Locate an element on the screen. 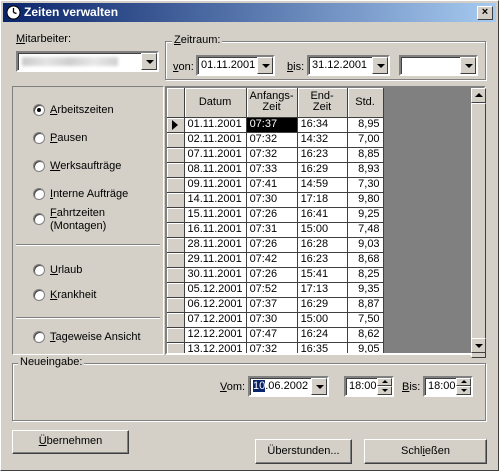 Image resolution: width=499 pixels, height=471 pixels. spin-up-icon is located at coordinates (384, 382).